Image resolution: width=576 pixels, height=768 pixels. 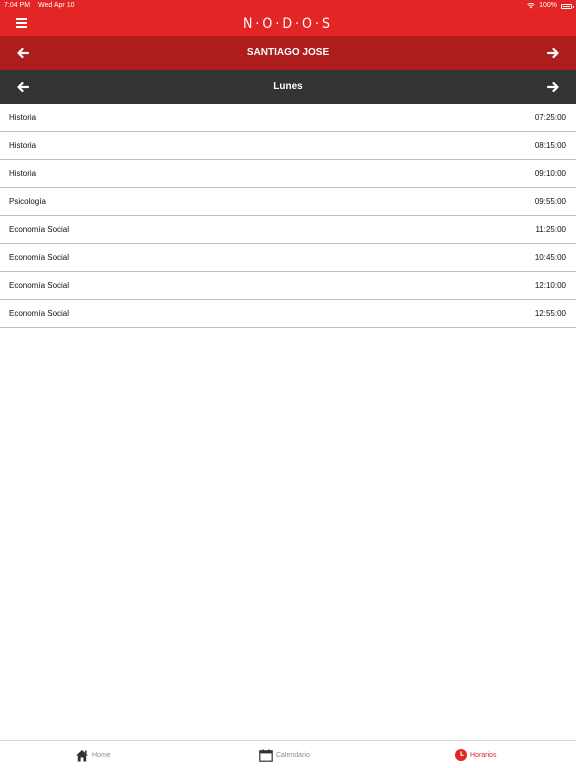 I want to click on tab-horarios: Horarios, so click(x=475, y=754).